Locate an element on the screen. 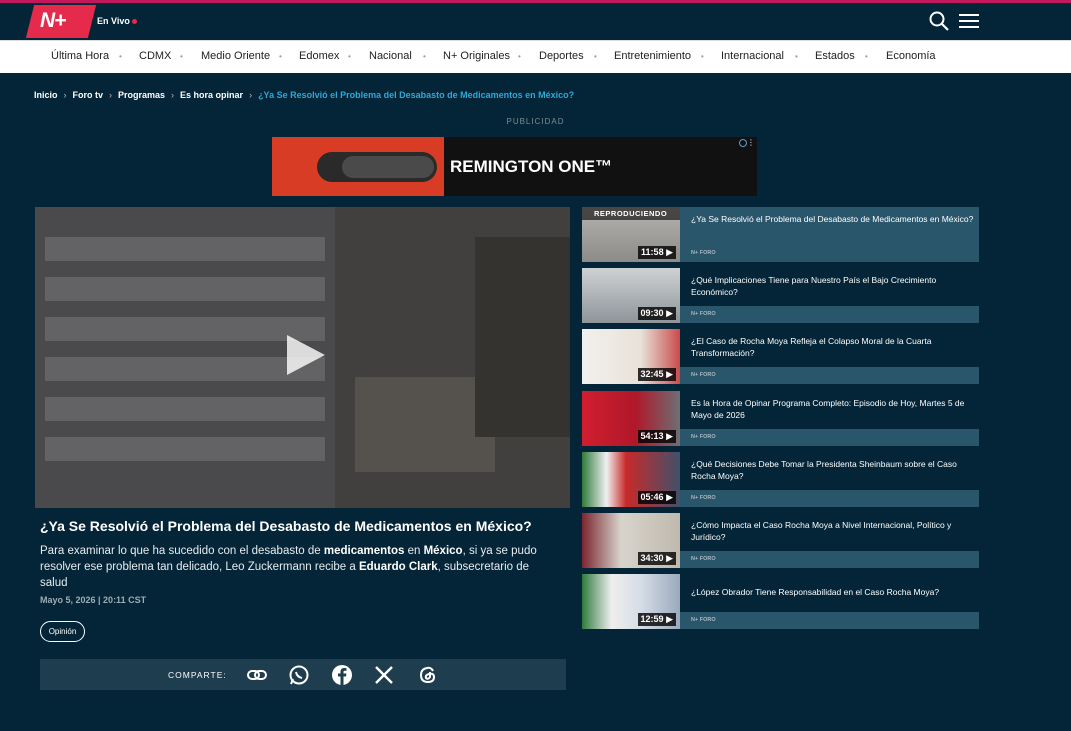 The height and width of the screenshot is (731, 1071). live-link: En Vivo is located at coordinates (113, 21).